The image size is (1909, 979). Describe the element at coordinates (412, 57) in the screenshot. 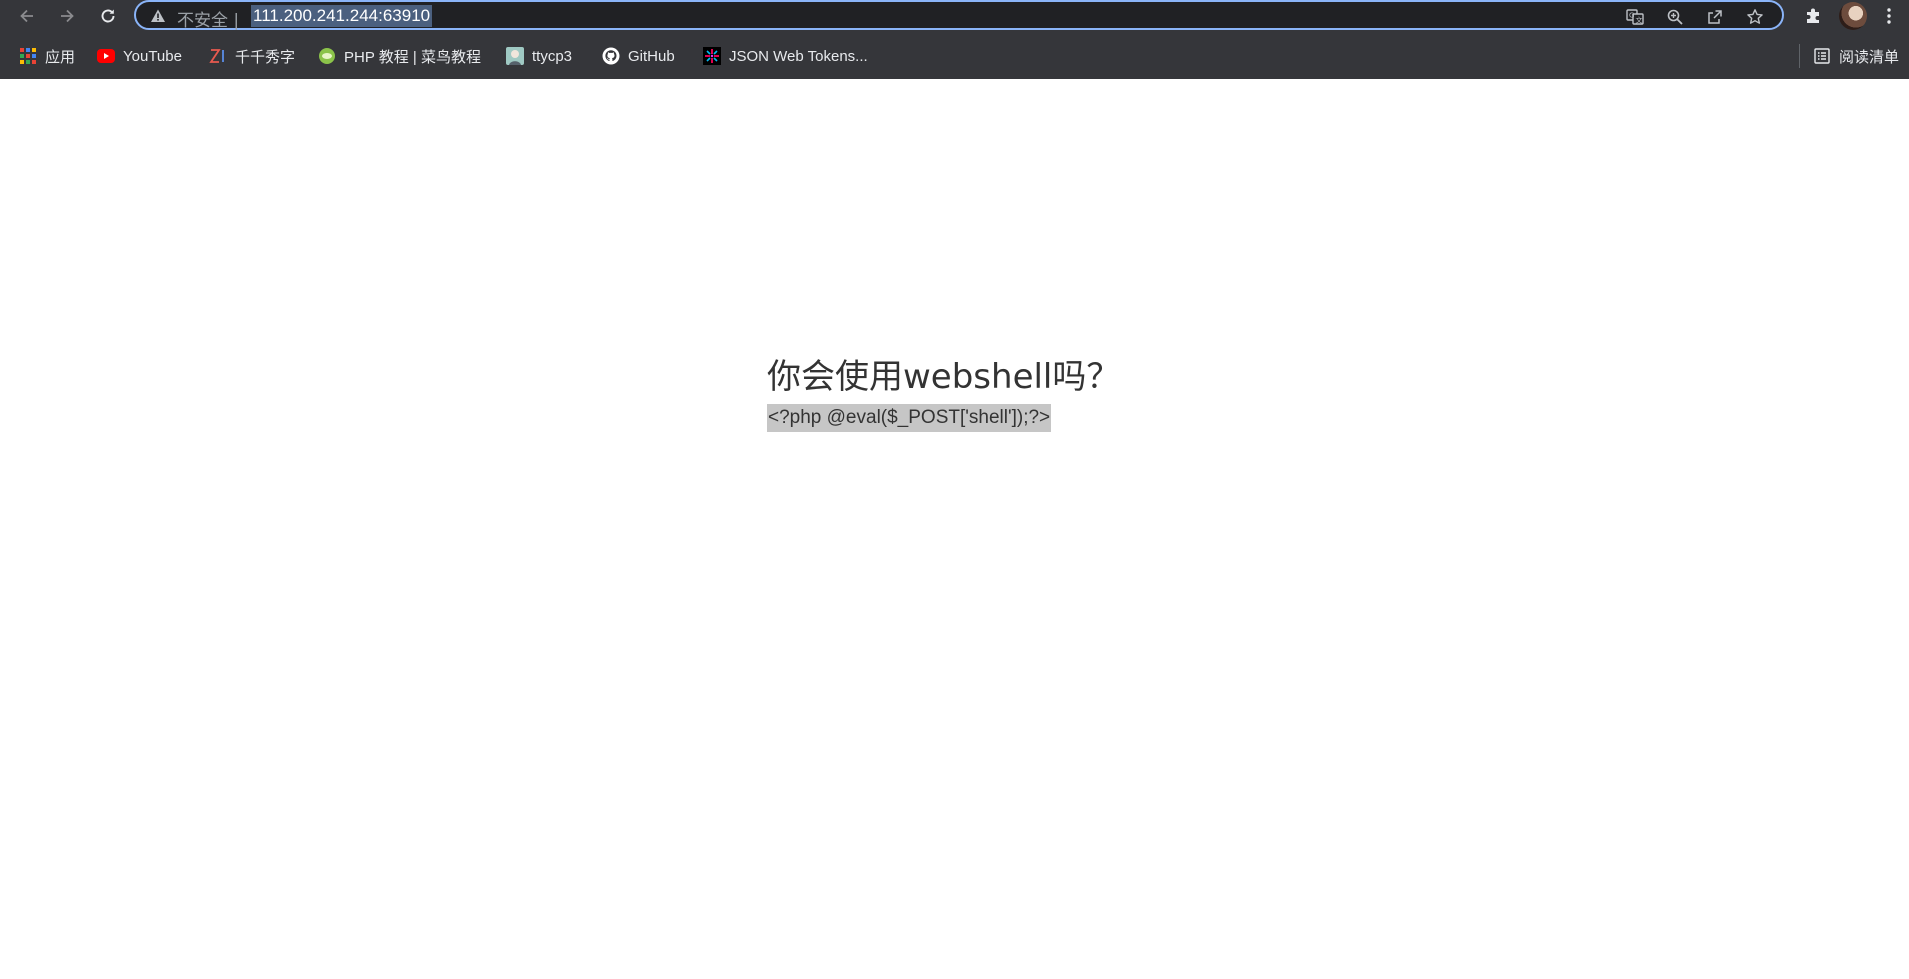

I see `bookmark-label: PHP 教程 | 菜鸟教程` at that location.